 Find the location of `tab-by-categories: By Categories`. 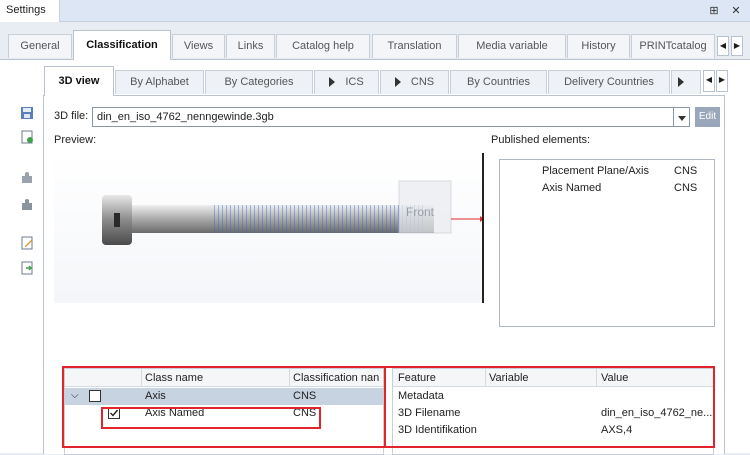

tab-by-categories: By Categories is located at coordinates (259, 82).